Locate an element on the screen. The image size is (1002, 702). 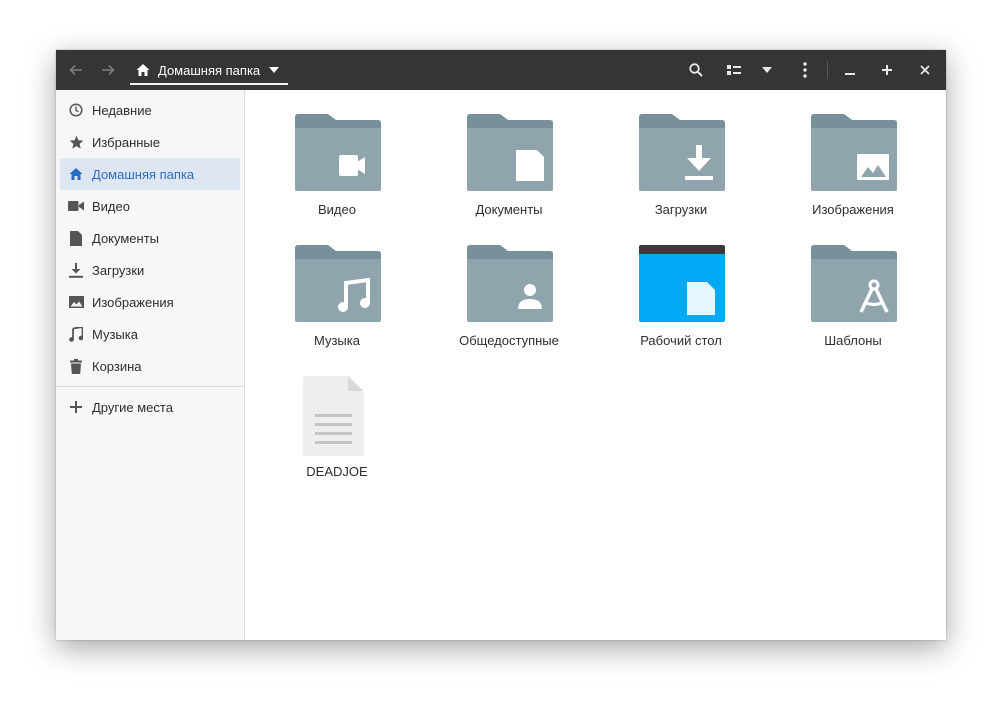
text-file-icon is located at coordinates (333, 416).